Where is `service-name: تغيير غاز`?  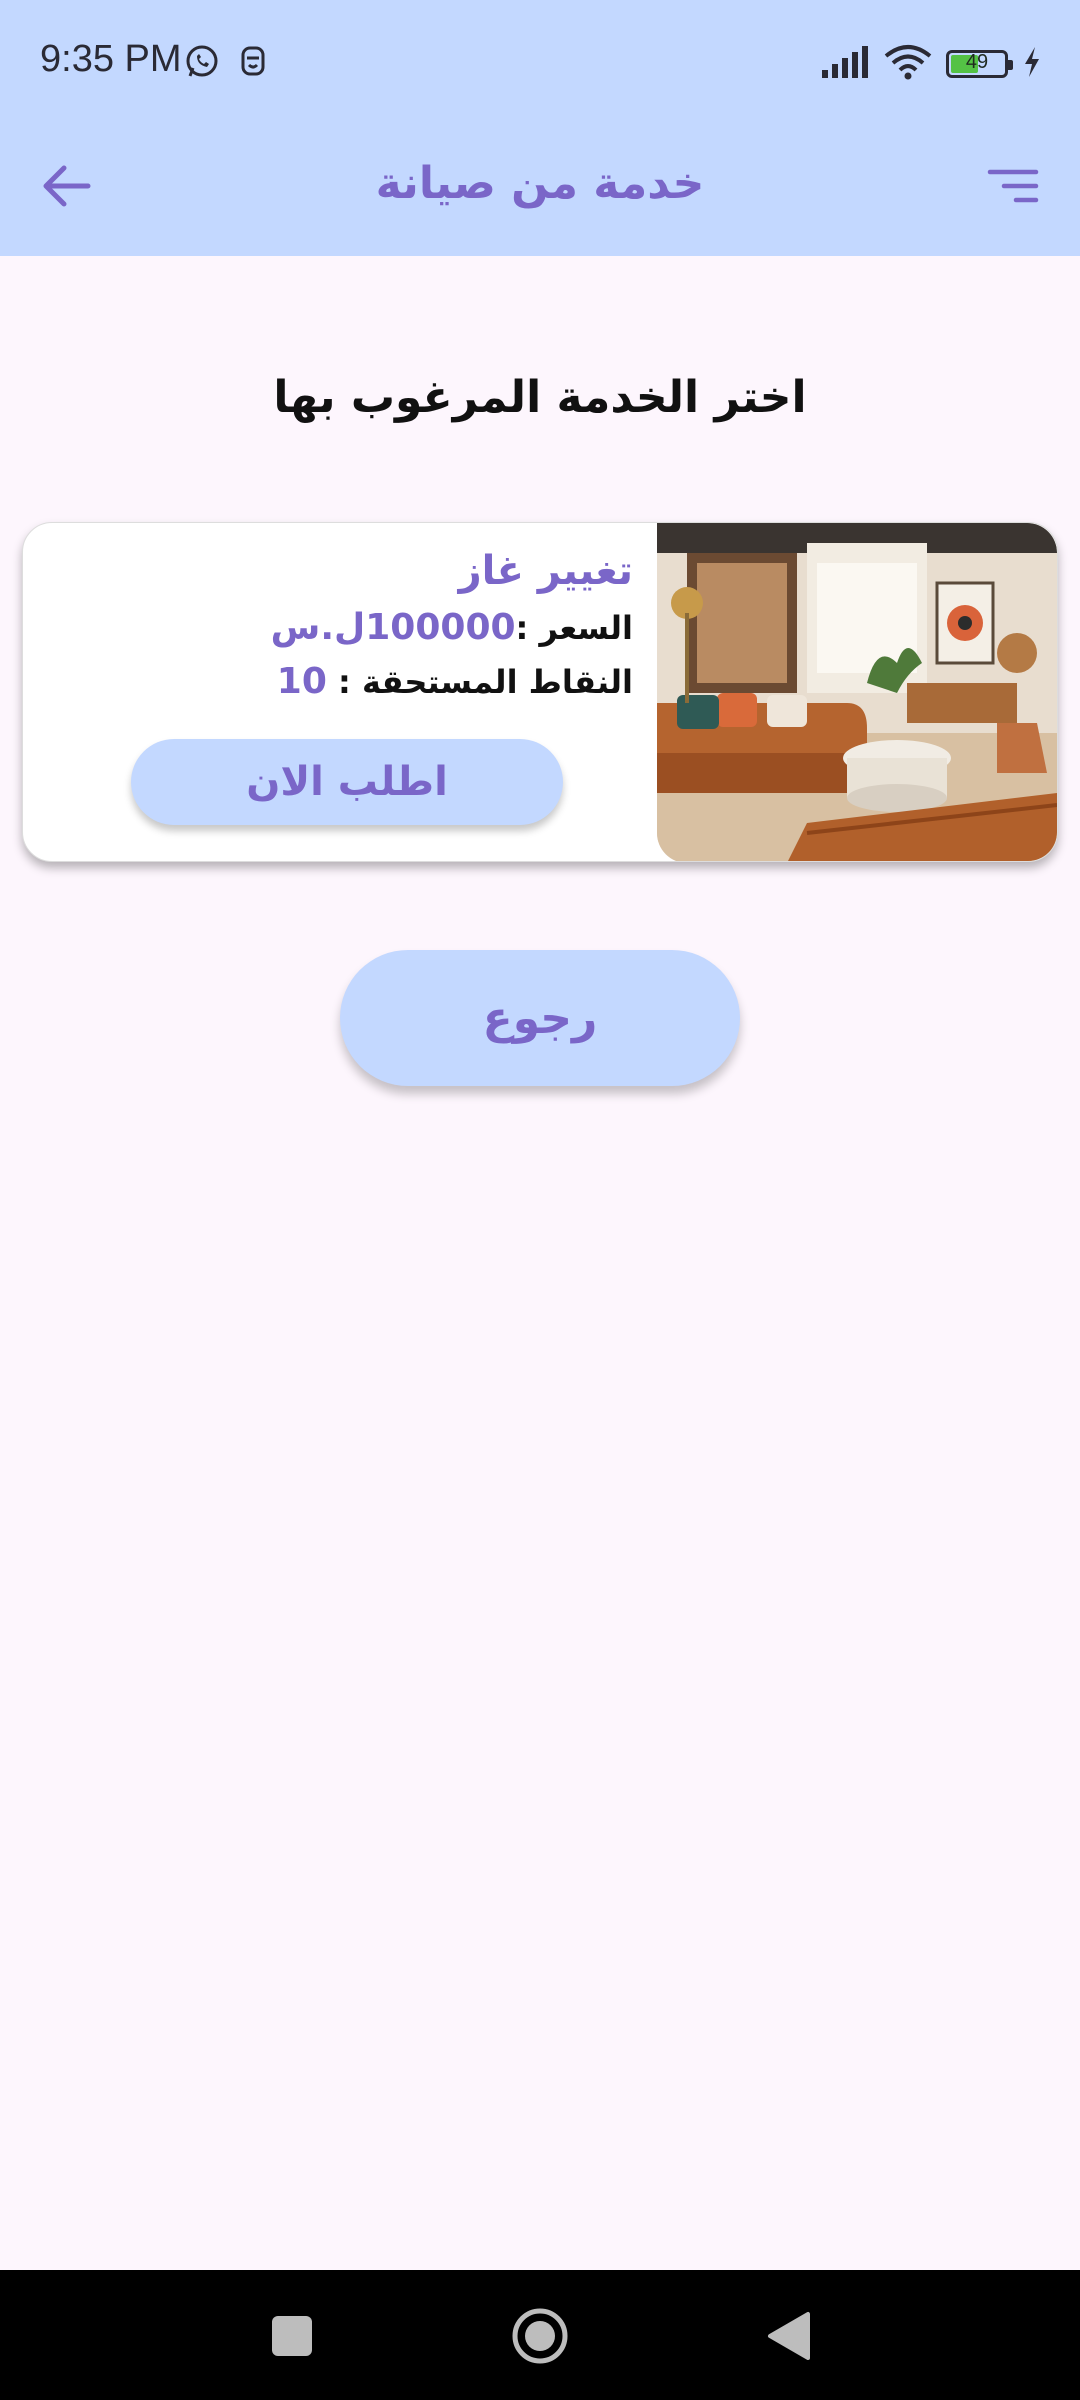
service-name: تغيير غاز is located at coordinates (545, 571).